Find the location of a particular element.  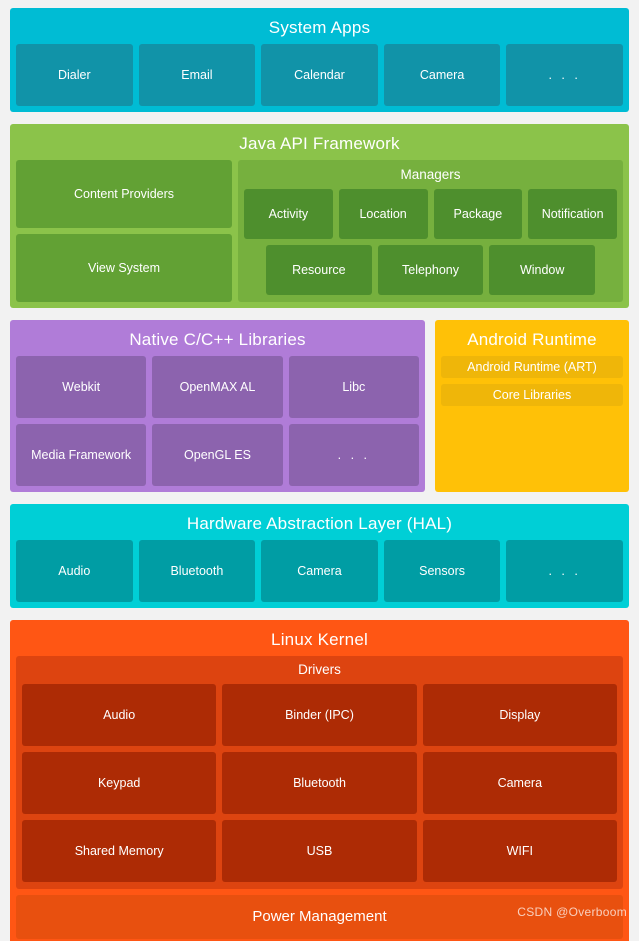

layer-title-hal: Hardware Abstraction Layer (HAL) is located at coordinates (319, 523).